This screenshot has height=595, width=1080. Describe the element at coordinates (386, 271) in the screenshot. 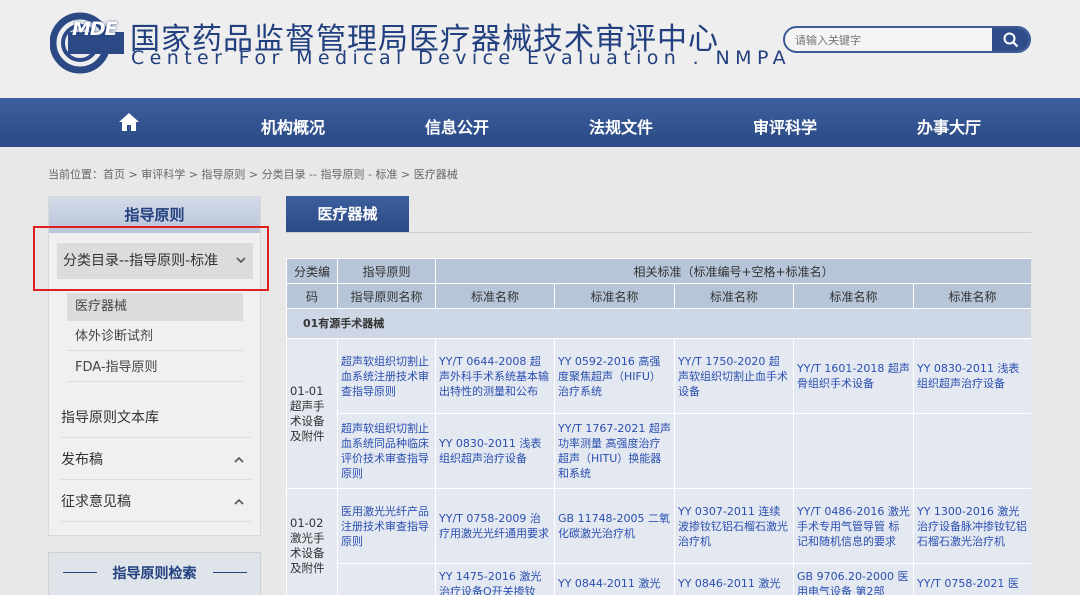

I see `column-header: 指导原则` at that location.